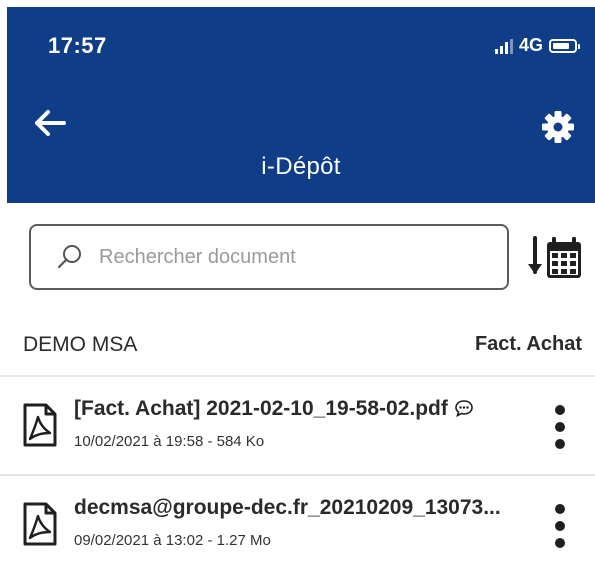 The height and width of the screenshot is (572, 595). Describe the element at coordinates (172, 540) in the screenshot. I see `document-meta: 09/02/2021 à 13:02 - 1.27 Mo` at that location.